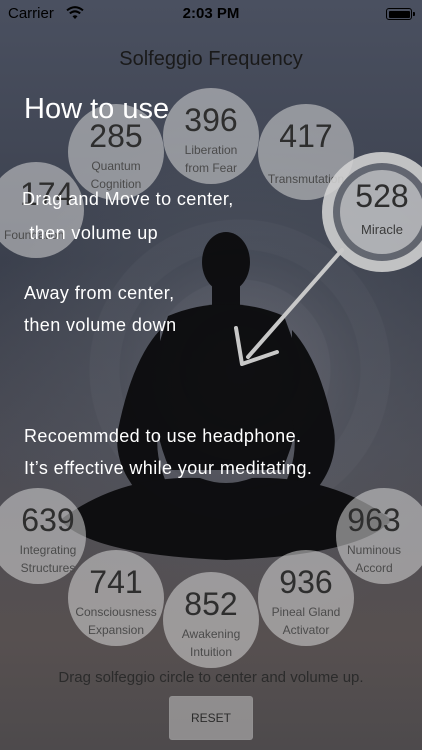 This screenshot has width=422, height=750. What do you see at coordinates (128, 199) in the screenshot?
I see `tutorial-line: Drag and Move to center,` at bounding box center [128, 199].